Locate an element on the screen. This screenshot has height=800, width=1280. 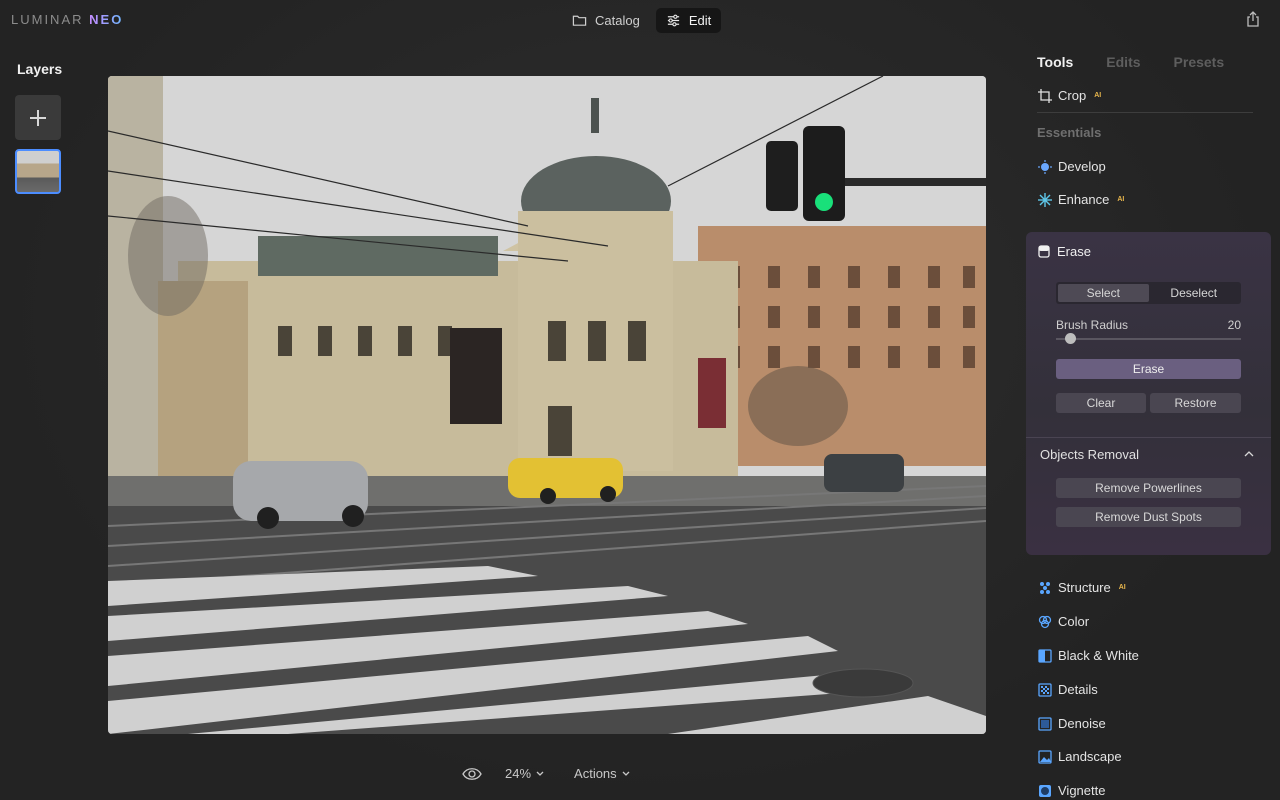
crop-icon is located at coordinates (1045, 95).